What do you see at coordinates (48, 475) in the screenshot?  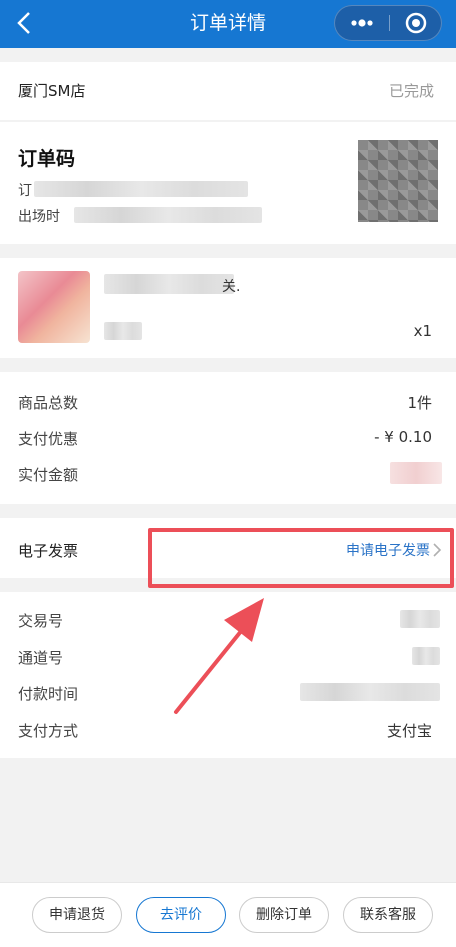 I see `summary-key: 实付金额` at bounding box center [48, 475].